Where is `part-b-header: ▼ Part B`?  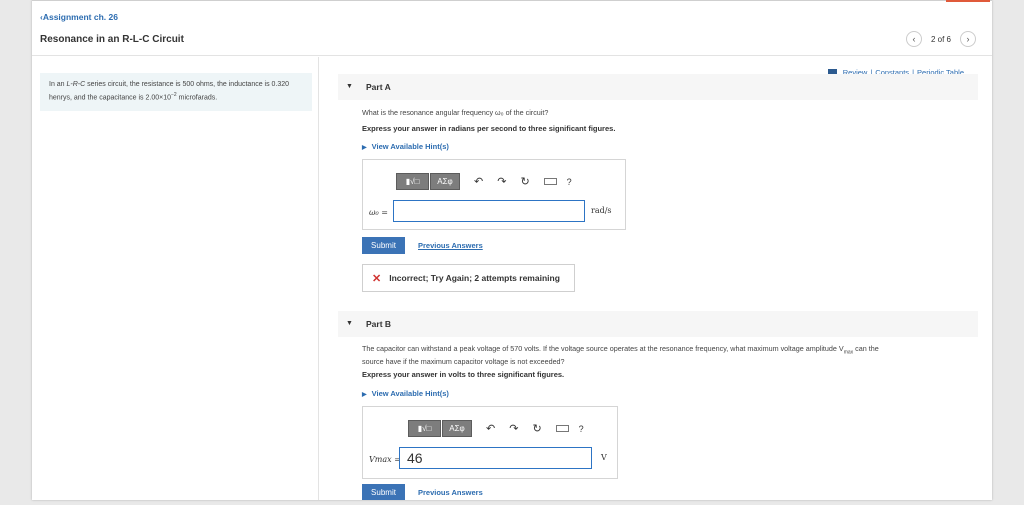
part-b-header: ▼ Part B is located at coordinates (658, 324).